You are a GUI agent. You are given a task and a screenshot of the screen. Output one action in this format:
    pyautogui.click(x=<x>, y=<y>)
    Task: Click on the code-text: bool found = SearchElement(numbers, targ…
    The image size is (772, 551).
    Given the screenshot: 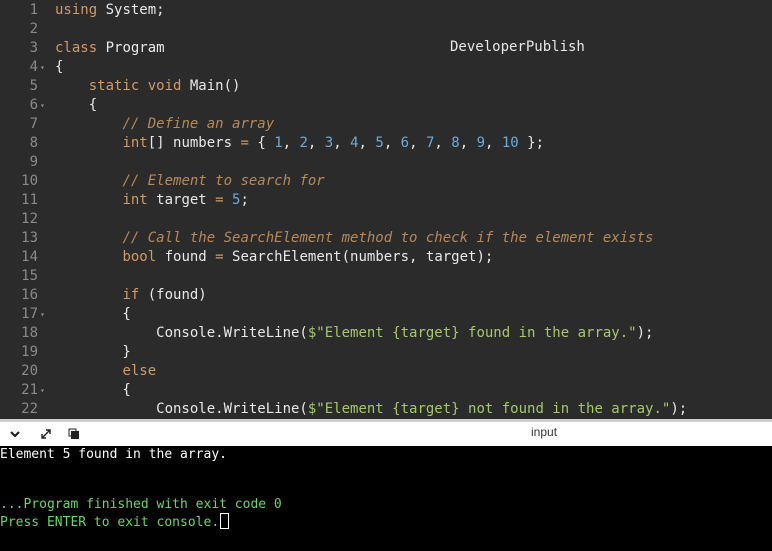 What is the action you would take?
    pyautogui.click(x=308, y=257)
    